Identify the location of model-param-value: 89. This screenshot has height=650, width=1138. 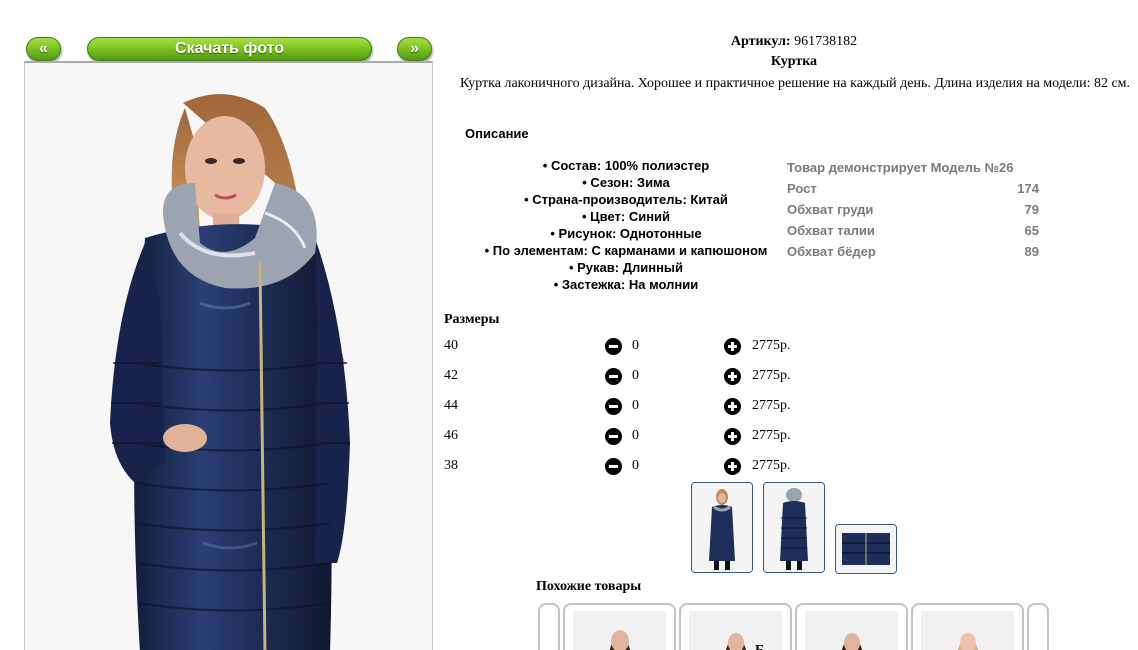
(1031, 251).